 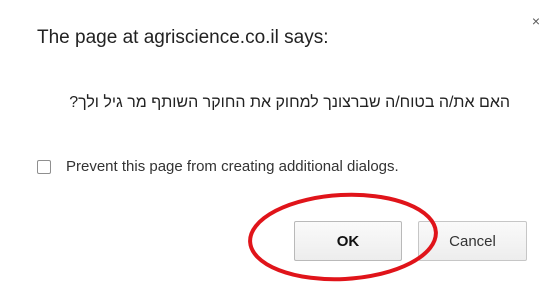 I want to click on ok-button: OK, so click(x=348, y=241).